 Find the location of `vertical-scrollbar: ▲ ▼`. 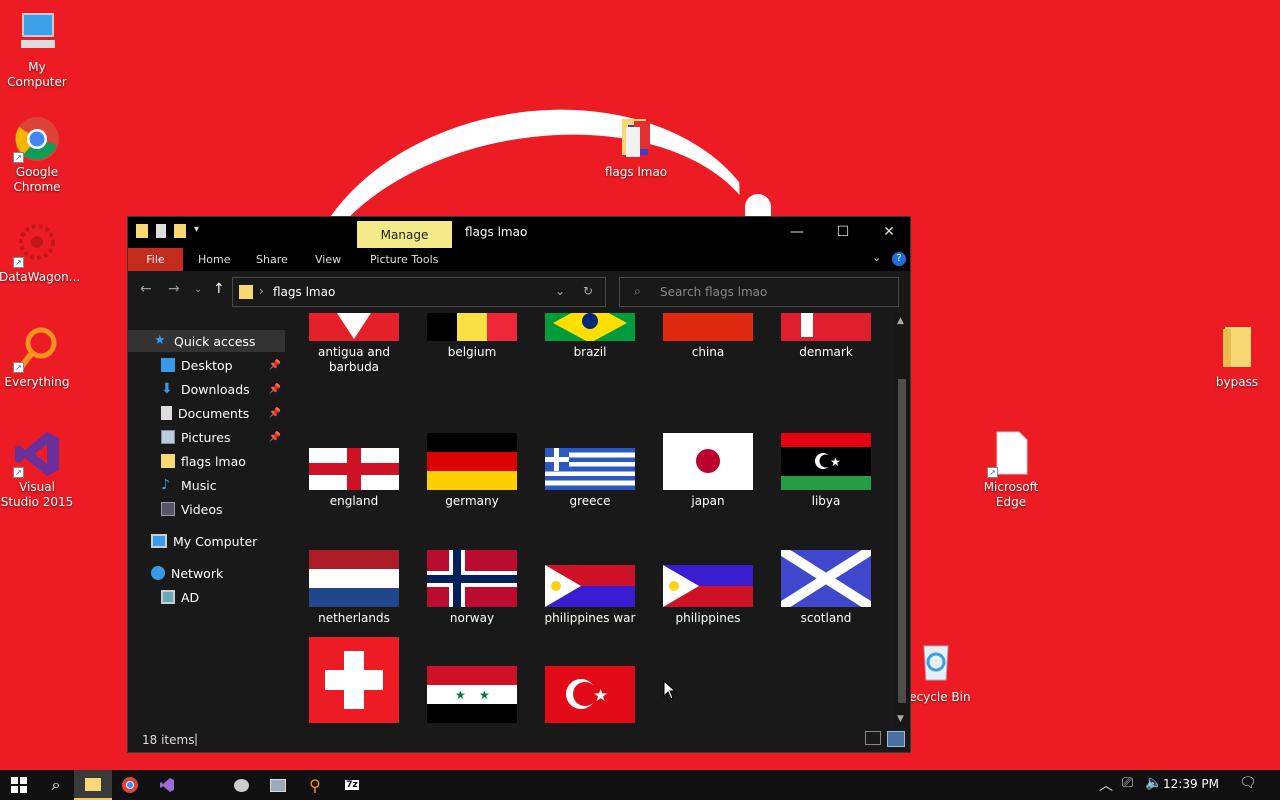

vertical-scrollbar: ▲ ▼ is located at coordinates (902, 520).